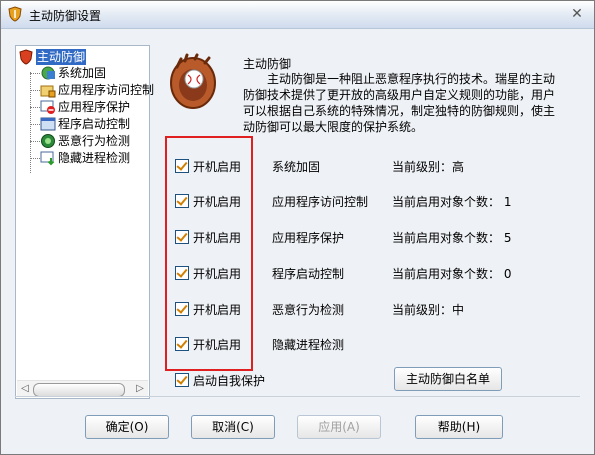 This screenshot has width=595, height=455. What do you see at coordinates (61, 57) in the screenshot?
I see `tree-root-label: 主动防御` at bounding box center [61, 57].